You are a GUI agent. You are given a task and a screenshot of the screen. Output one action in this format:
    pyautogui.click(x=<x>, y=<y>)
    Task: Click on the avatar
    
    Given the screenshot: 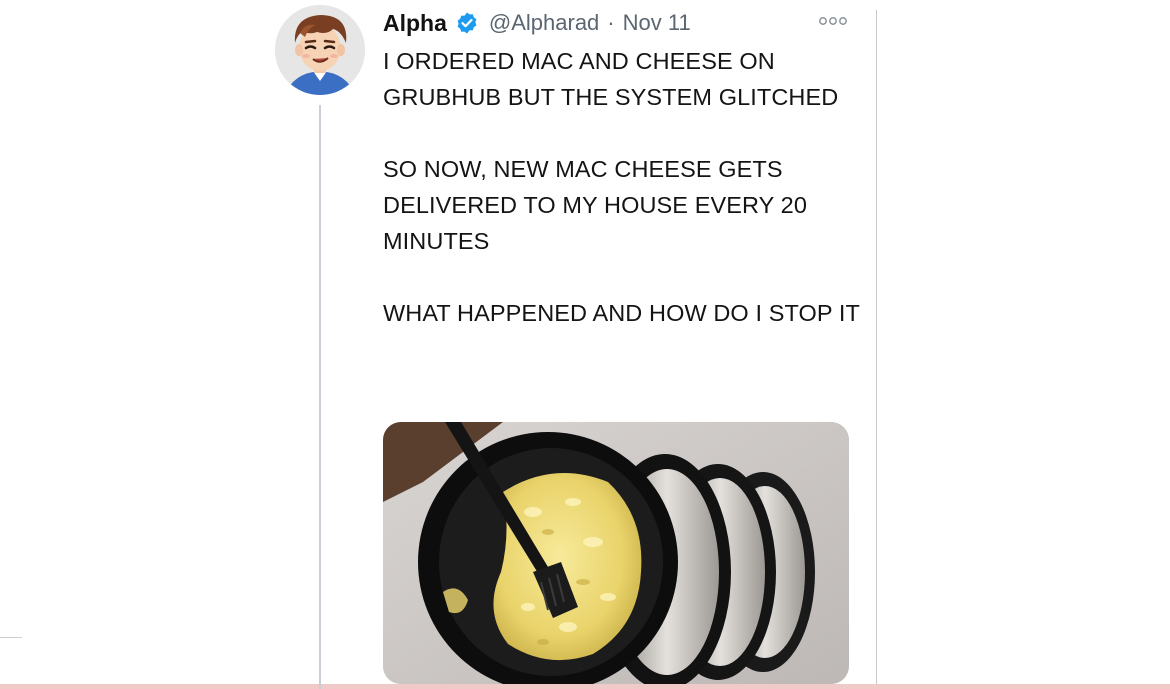 What is the action you would take?
    pyautogui.click(x=320, y=50)
    